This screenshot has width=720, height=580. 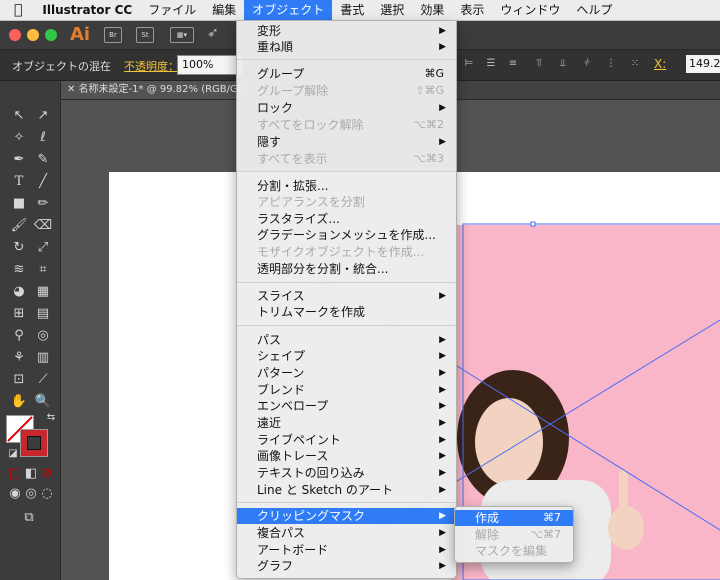 What do you see at coordinates (346, 373) in the screenshot?
I see `menu-item-pattern: パターン ▶` at bounding box center [346, 373].